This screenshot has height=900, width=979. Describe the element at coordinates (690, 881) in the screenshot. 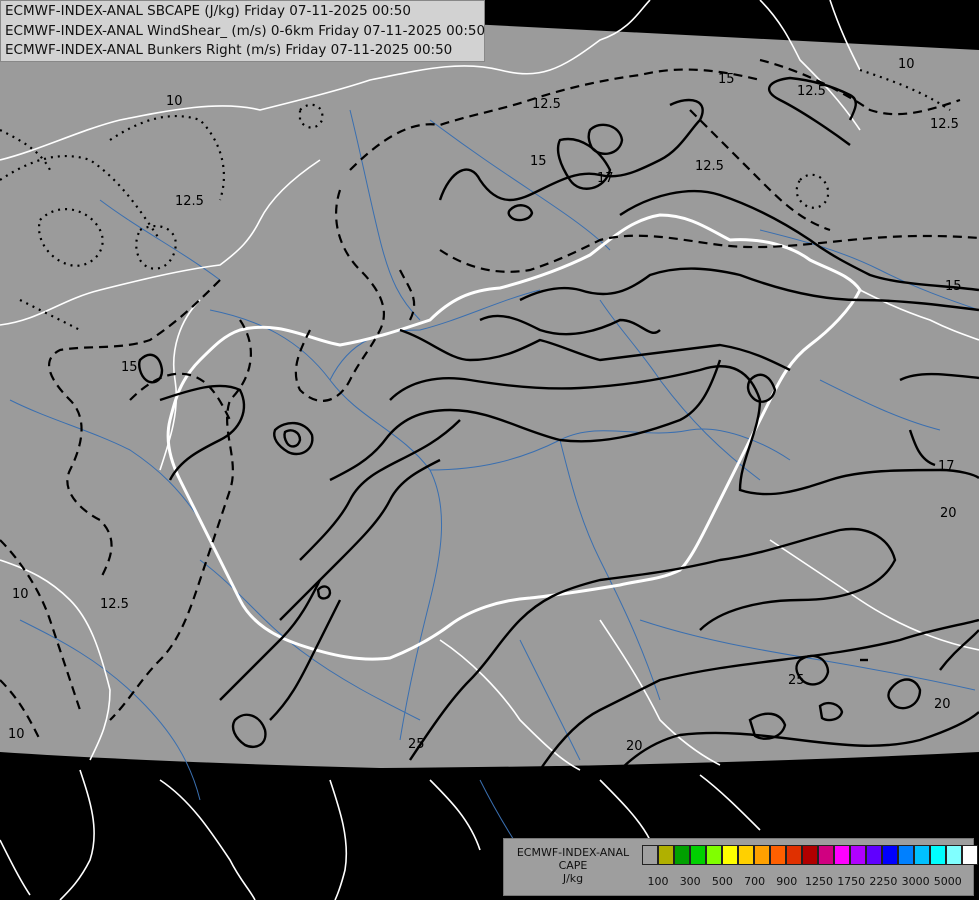

I see `legend-tick-label: 300` at that location.